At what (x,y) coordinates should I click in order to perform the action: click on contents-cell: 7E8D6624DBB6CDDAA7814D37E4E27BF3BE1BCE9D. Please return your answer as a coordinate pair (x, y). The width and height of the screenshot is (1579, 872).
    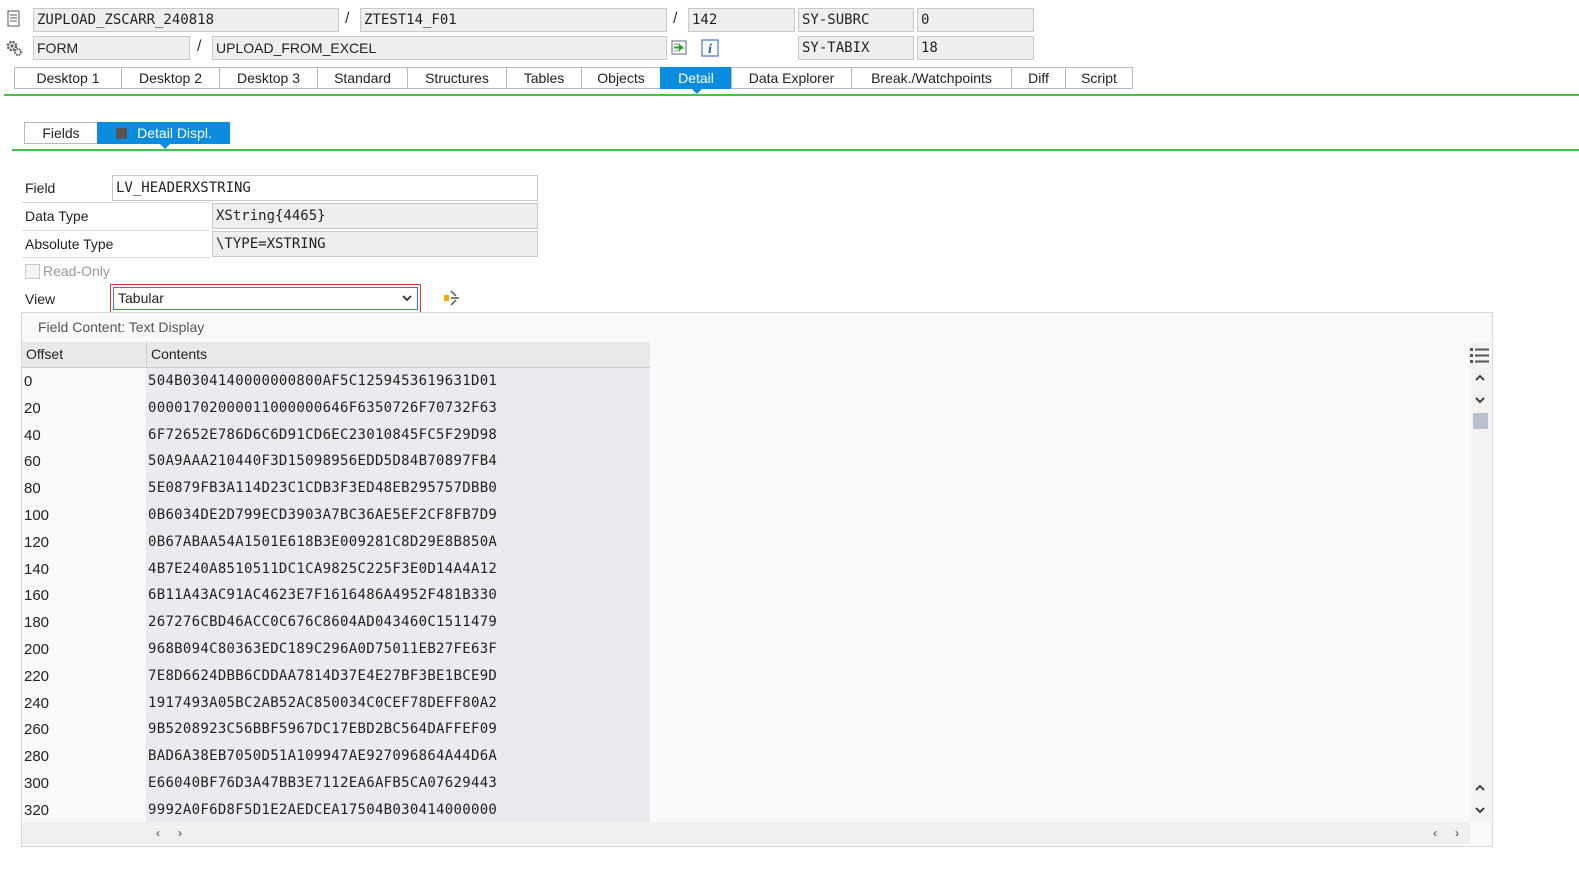
    Looking at the image, I should click on (398, 676).